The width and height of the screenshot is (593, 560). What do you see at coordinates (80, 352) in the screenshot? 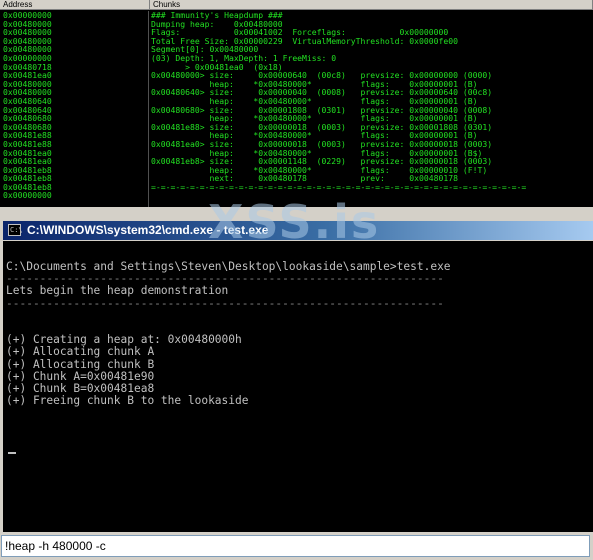
I see `console-line: (+) Allocating chunk A` at bounding box center [80, 352].